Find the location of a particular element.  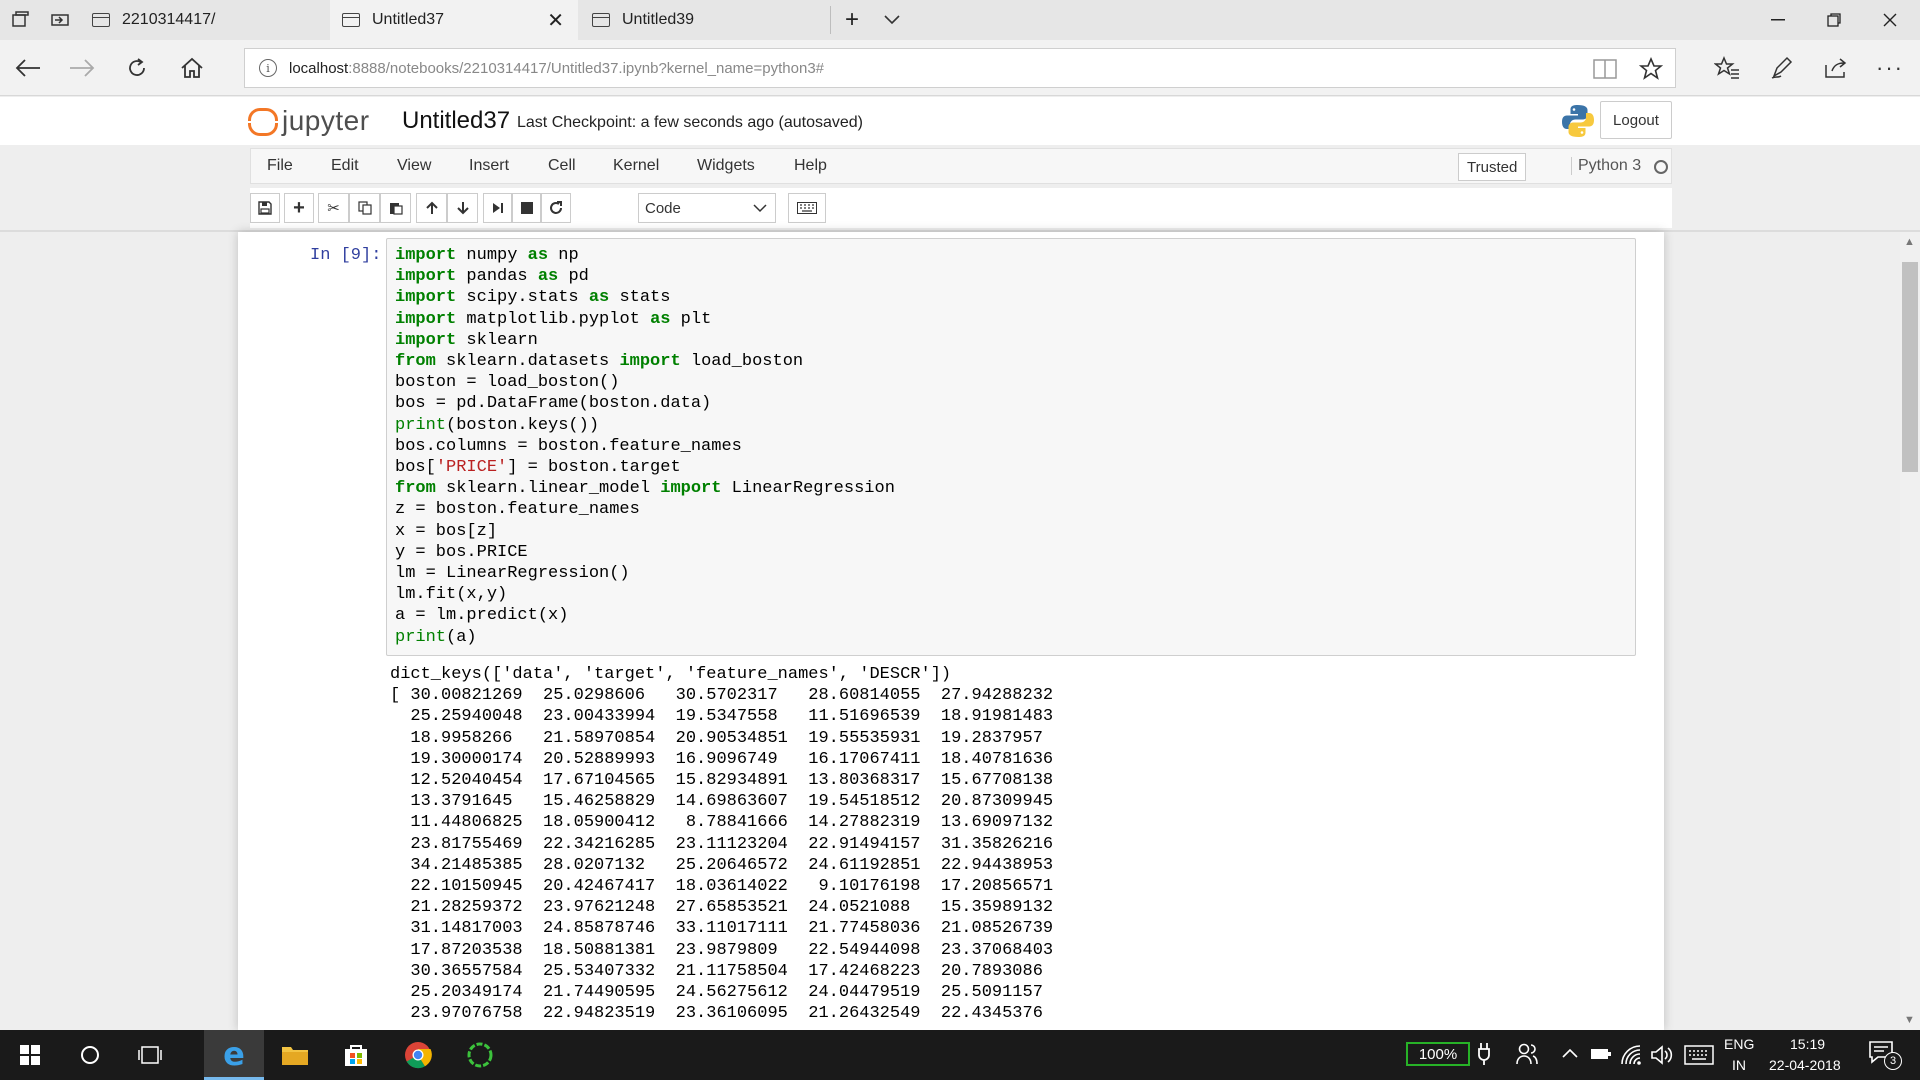

python-logo-icon is located at coordinates (1578, 121).